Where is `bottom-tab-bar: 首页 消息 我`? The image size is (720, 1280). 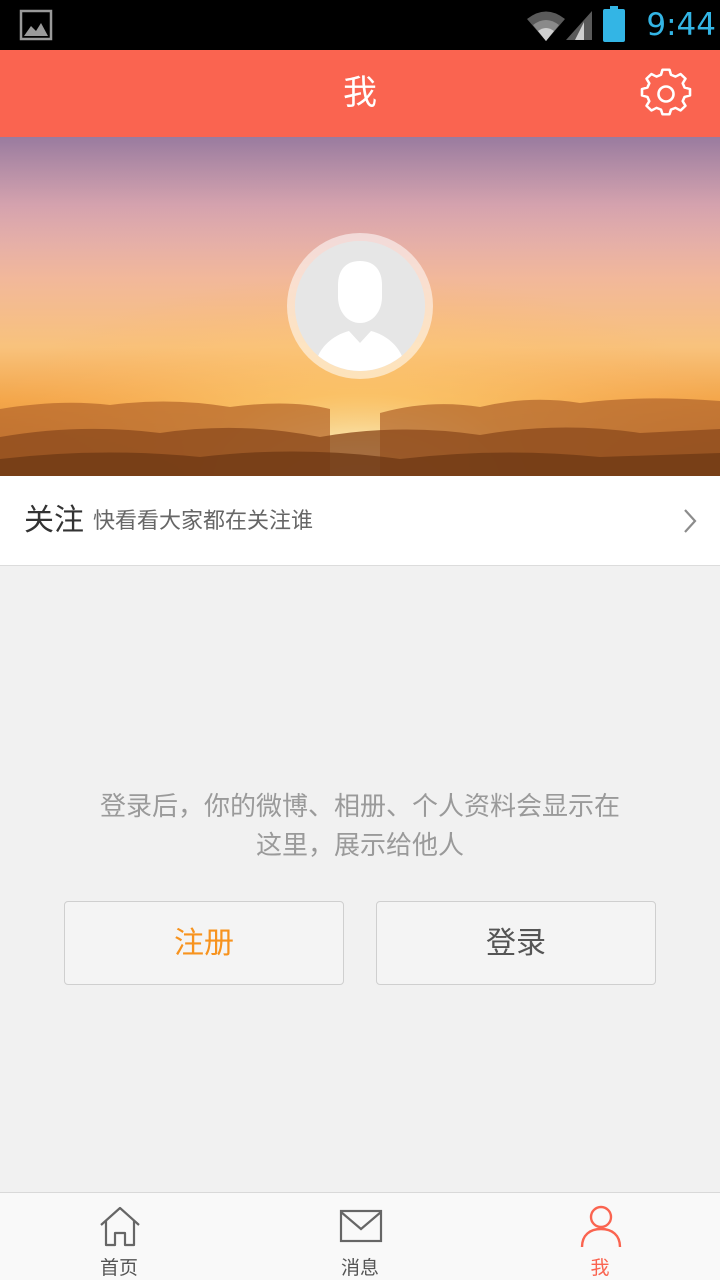
bottom-tab-bar: 首页 消息 我 is located at coordinates (360, 1236).